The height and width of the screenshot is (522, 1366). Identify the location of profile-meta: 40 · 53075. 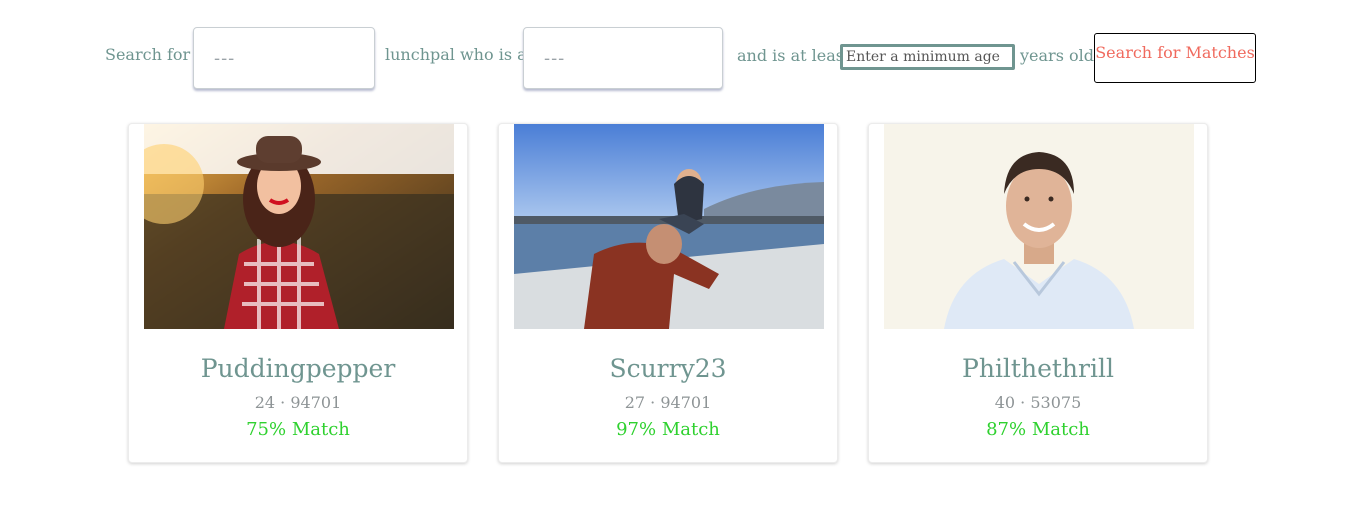
(1038, 402).